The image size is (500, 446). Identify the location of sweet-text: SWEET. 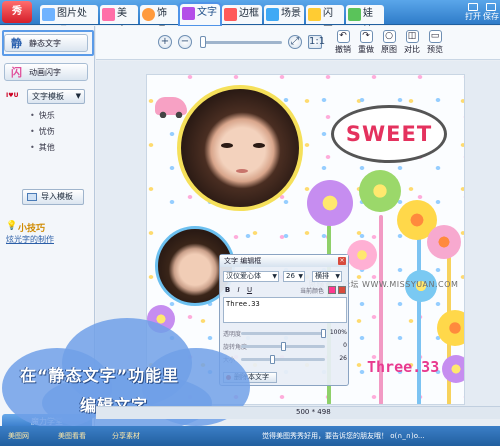
(389, 134).